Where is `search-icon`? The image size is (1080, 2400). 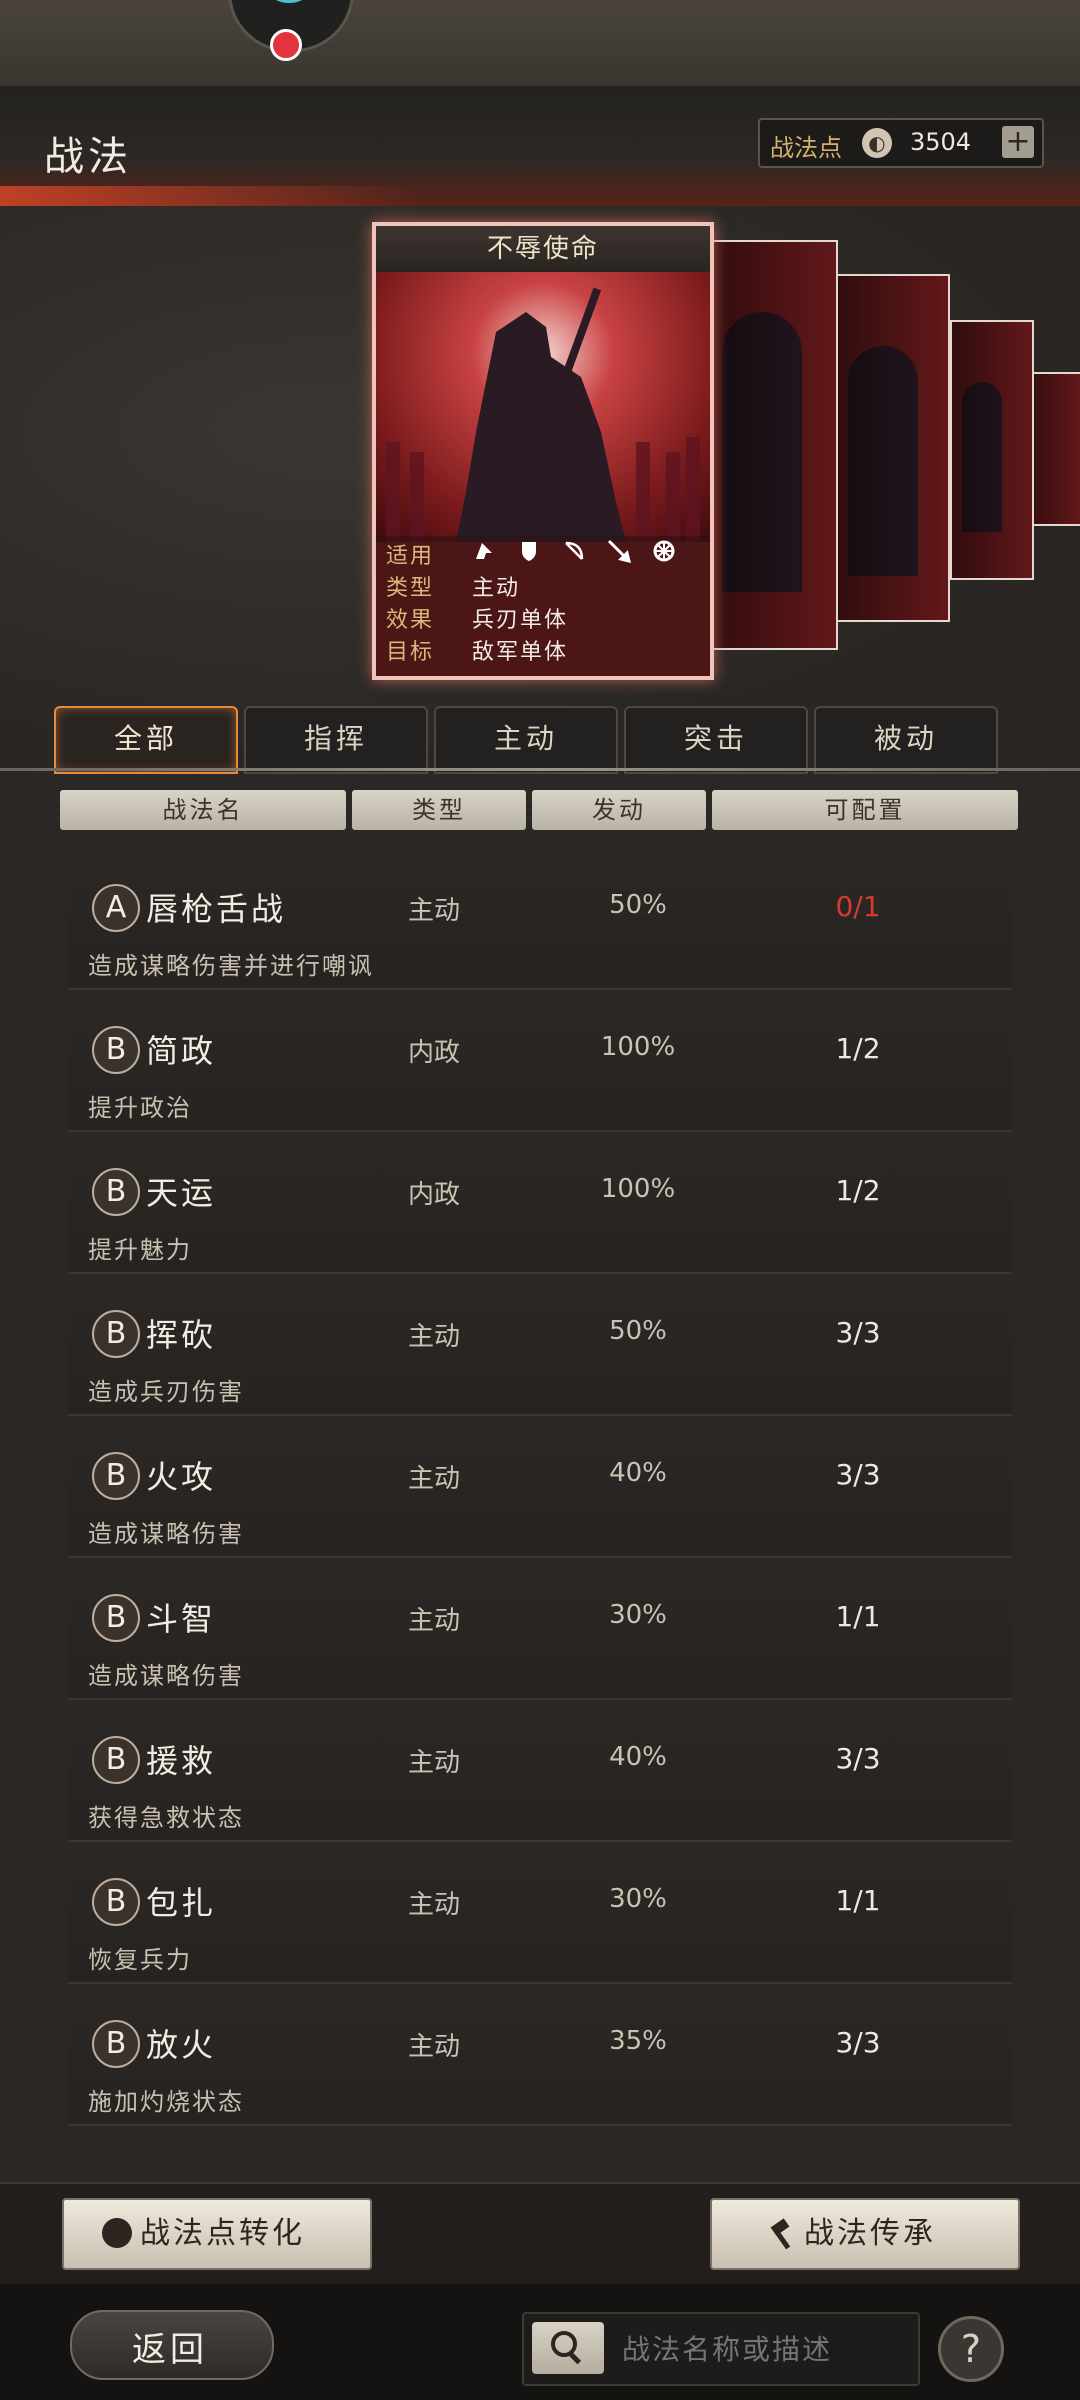
search-icon is located at coordinates (566, 2348).